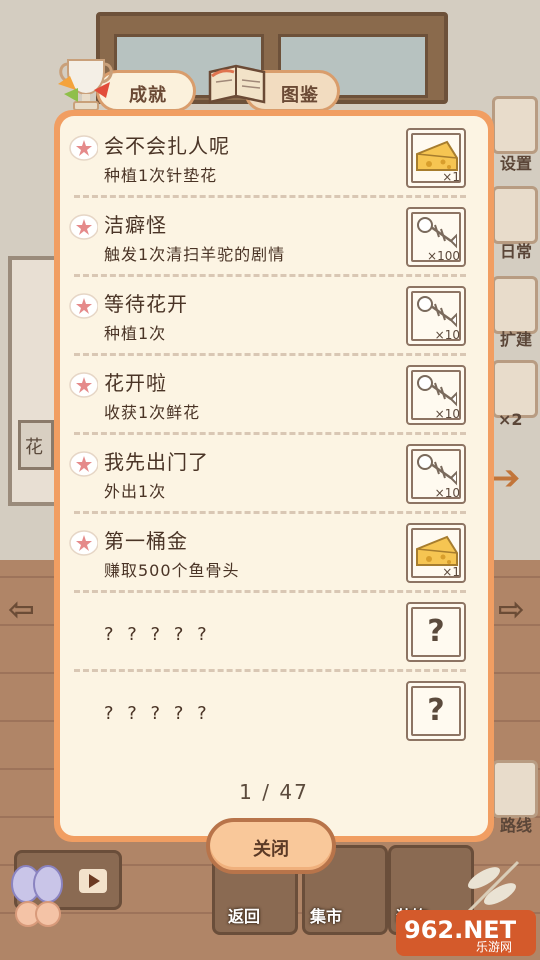 The height and width of the screenshot is (960, 540). Describe the element at coordinates (135, 491) in the screenshot. I see `achievement-desc: 外出1次` at that location.